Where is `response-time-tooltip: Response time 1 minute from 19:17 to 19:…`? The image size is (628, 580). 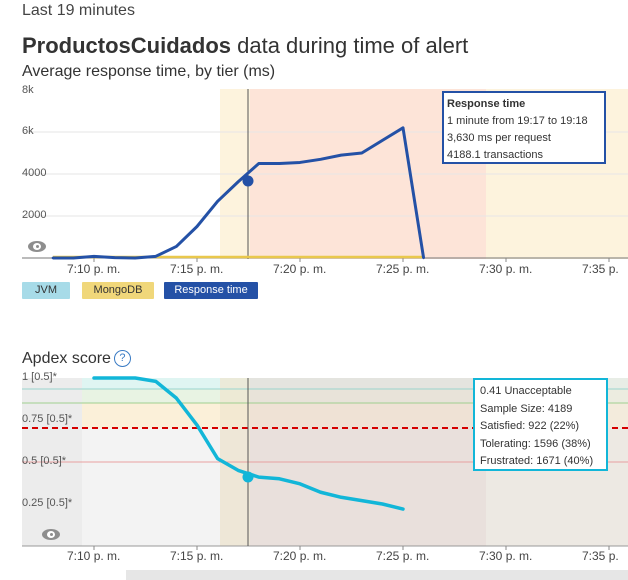
response-time-tooltip: Response time 1 minute from 19:17 to 19:… is located at coordinates (524, 127).